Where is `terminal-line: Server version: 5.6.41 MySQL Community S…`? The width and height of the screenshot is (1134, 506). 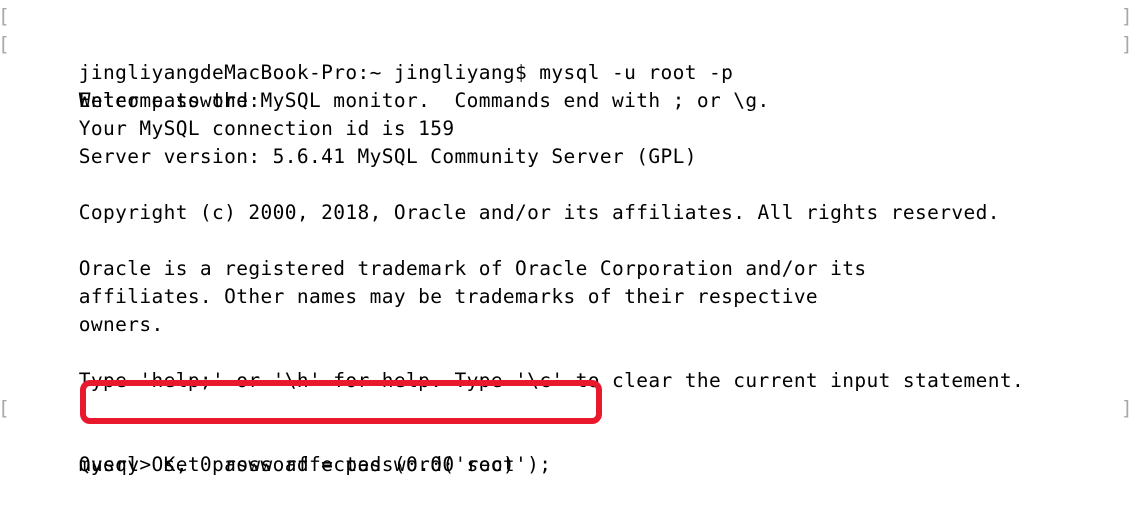 terminal-line: Server version: 5.6.41 MySQL Community S… is located at coordinates (567, 141).